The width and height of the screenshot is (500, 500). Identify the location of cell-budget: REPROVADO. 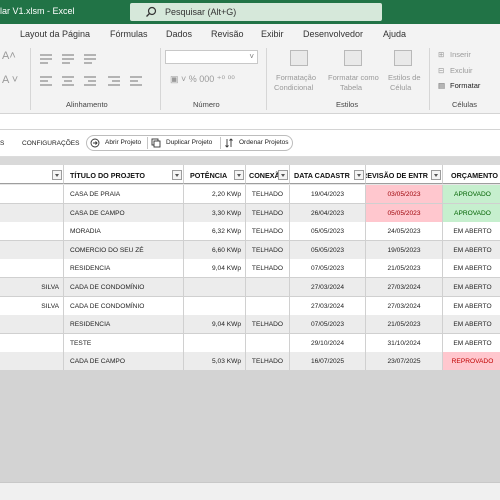
(471, 362).